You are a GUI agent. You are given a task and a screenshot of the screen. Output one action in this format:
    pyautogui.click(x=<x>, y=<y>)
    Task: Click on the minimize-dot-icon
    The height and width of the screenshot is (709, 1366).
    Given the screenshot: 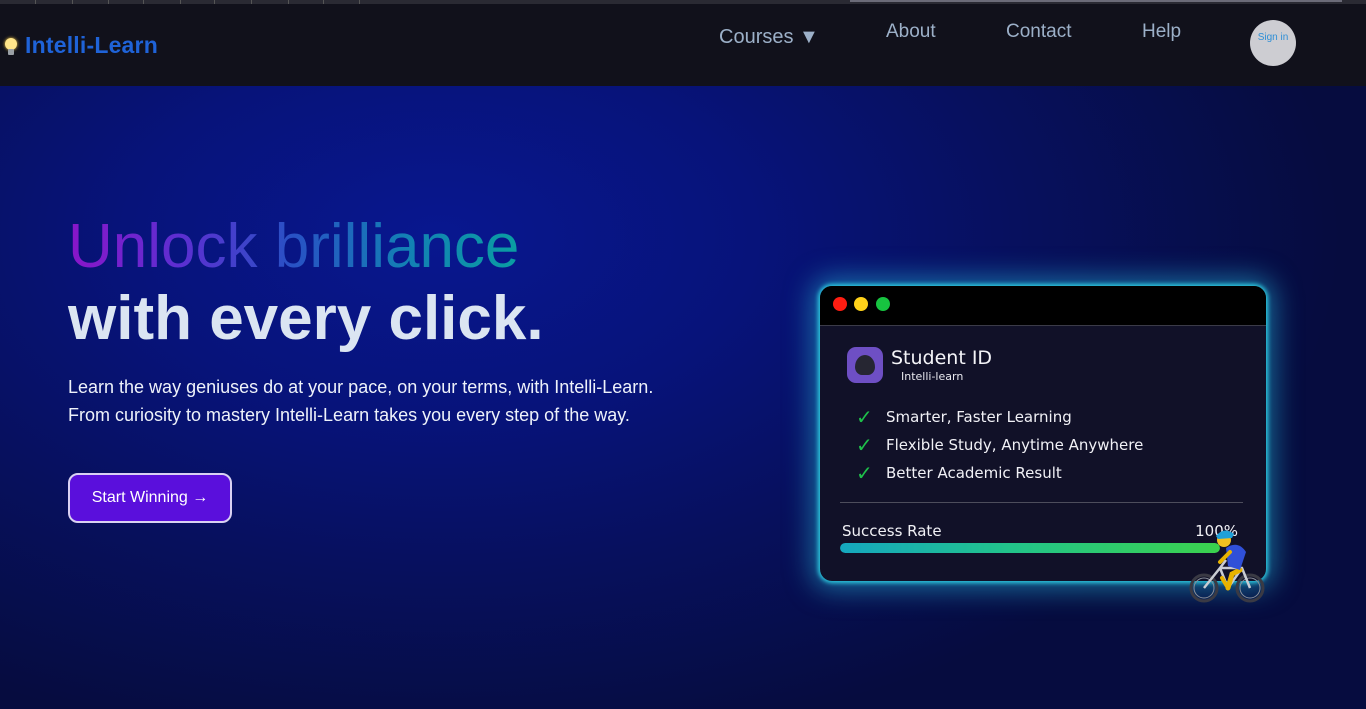 What is the action you would take?
    pyautogui.click(x=861, y=304)
    